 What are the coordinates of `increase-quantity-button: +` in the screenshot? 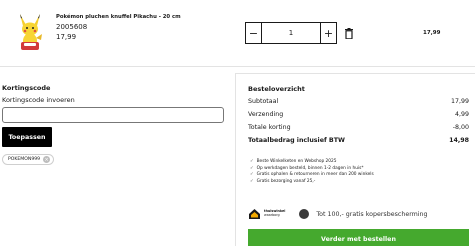 It's located at (328, 33).